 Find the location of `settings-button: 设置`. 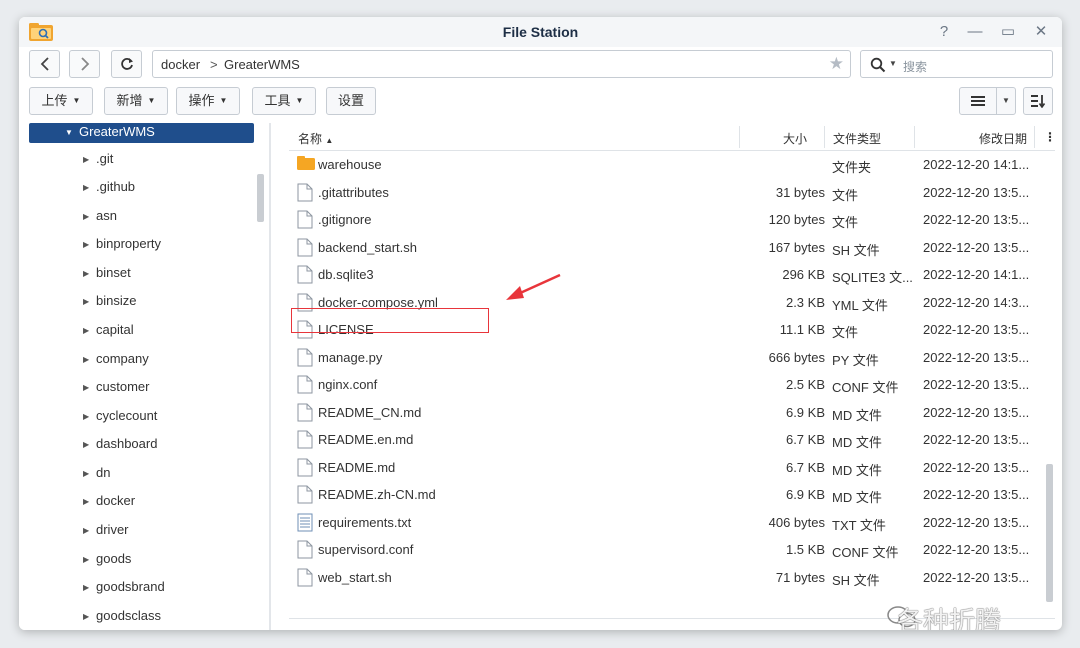

settings-button: 设置 is located at coordinates (351, 101).